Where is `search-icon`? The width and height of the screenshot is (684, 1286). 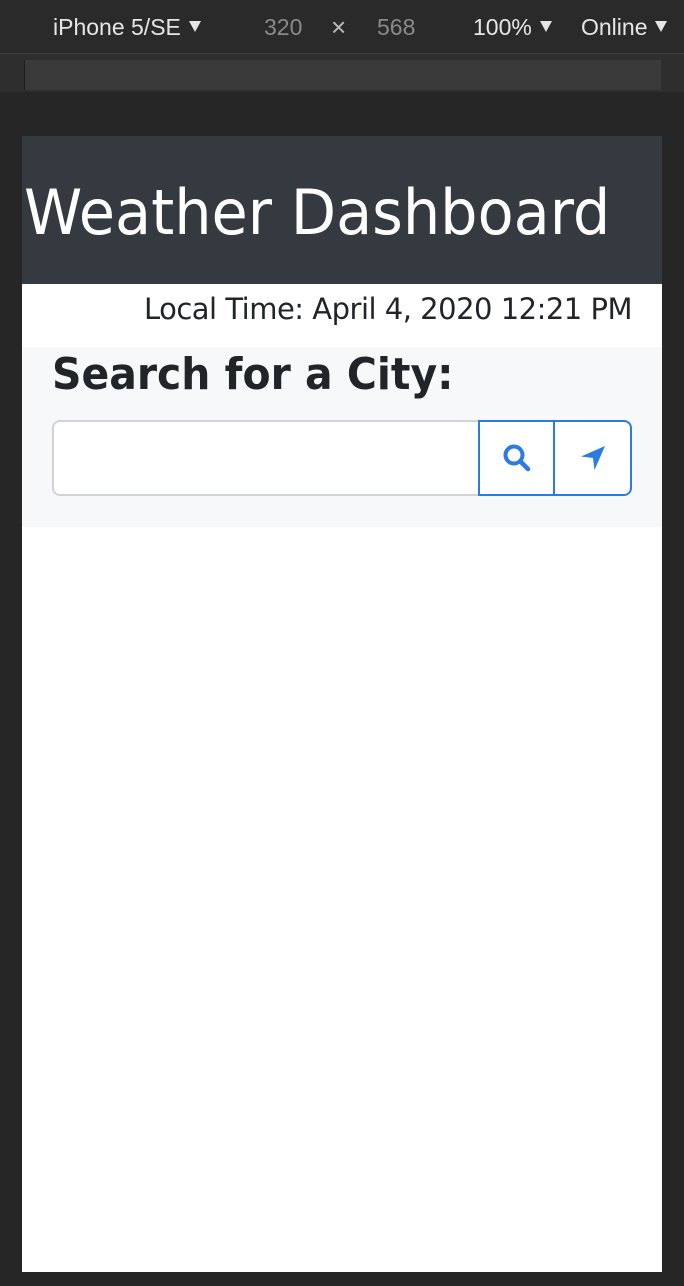 search-icon is located at coordinates (517, 458).